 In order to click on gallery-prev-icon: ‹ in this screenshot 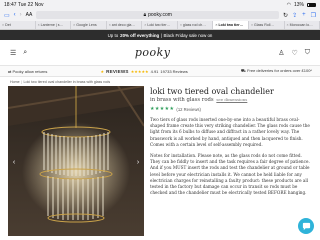, I will do `click(14, 162)`.